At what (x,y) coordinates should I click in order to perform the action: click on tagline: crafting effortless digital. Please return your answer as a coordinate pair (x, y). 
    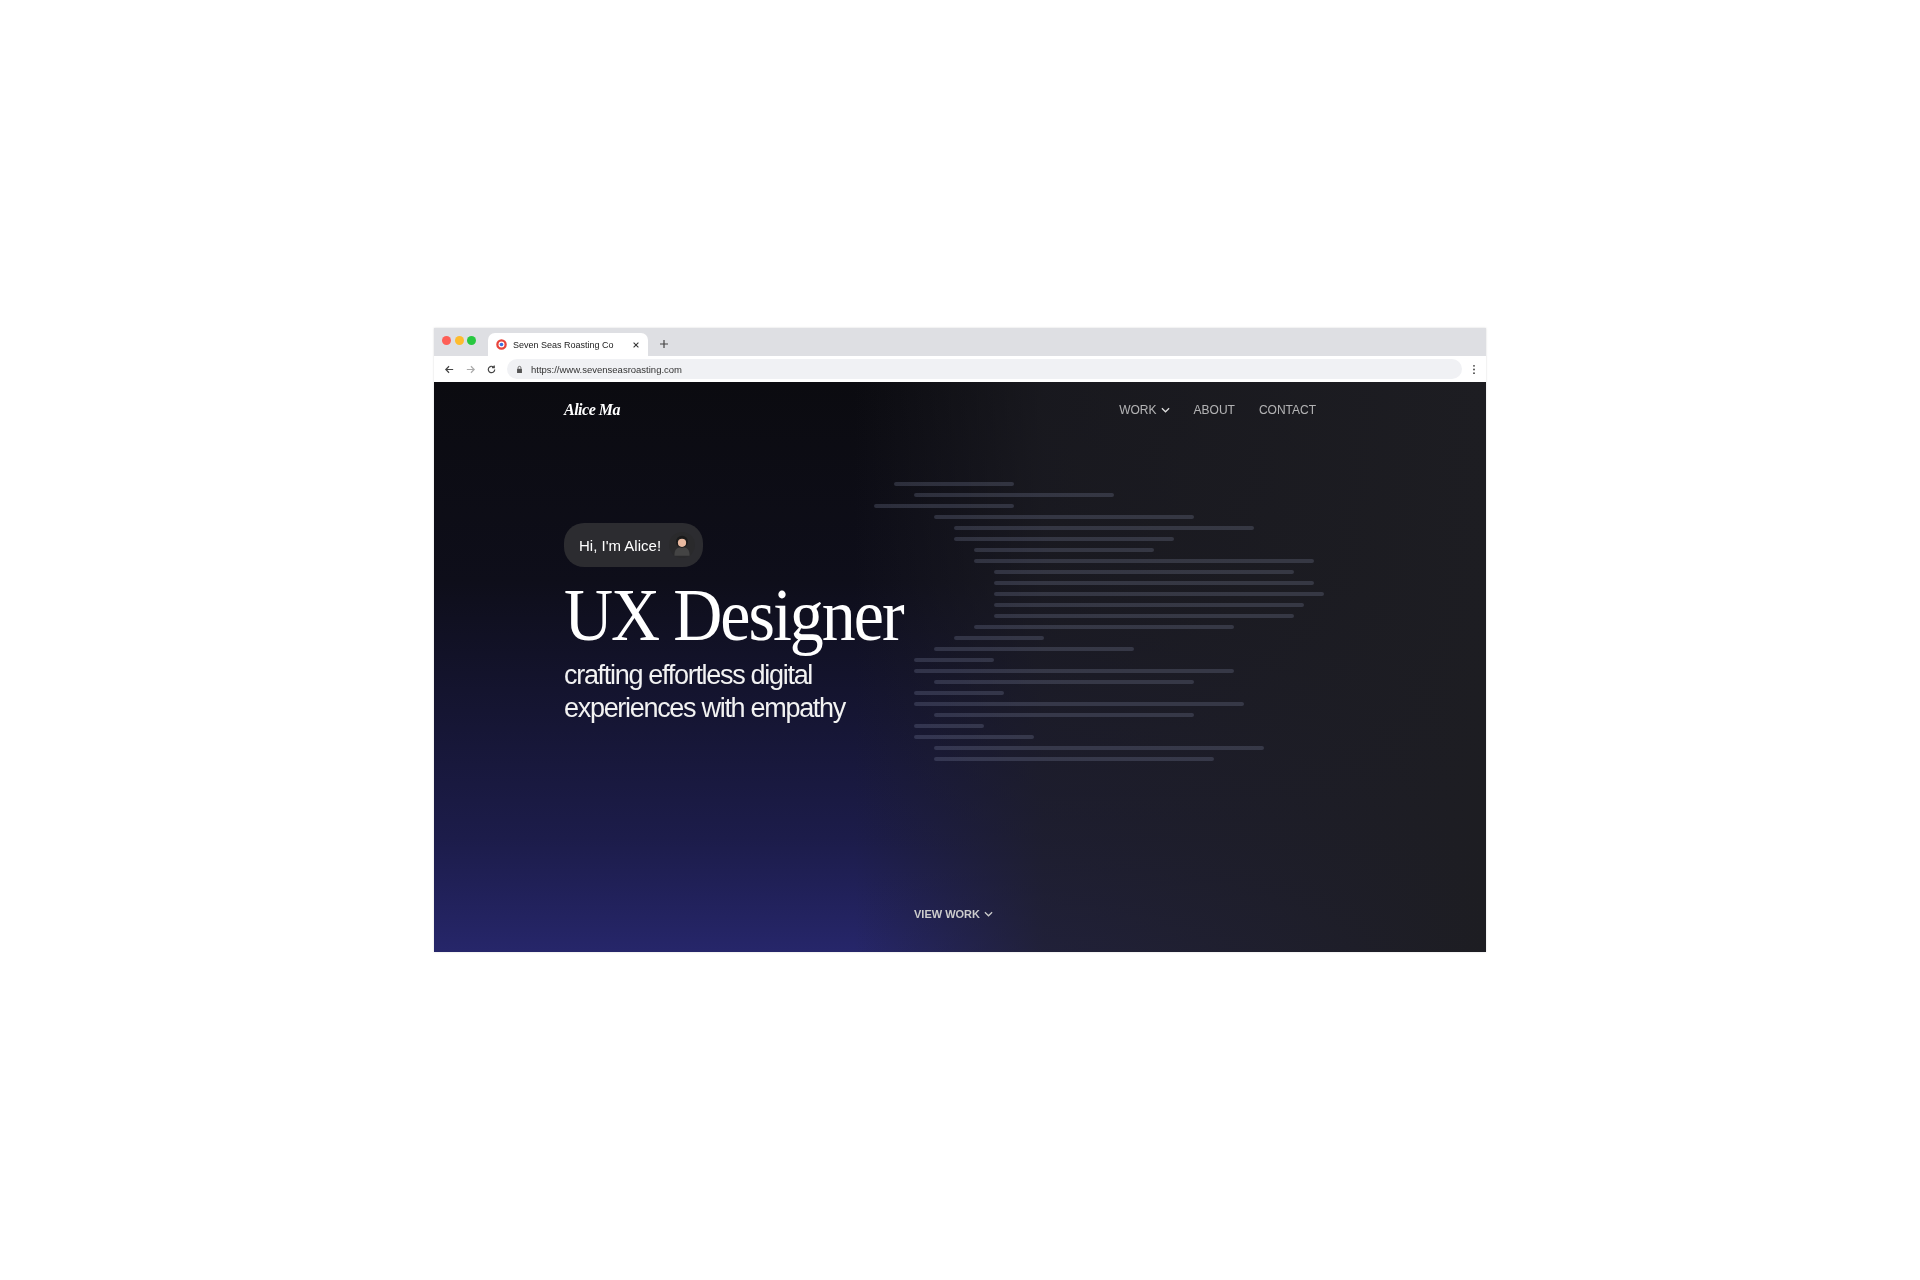
    Looking at the image, I should click on (689, 675).